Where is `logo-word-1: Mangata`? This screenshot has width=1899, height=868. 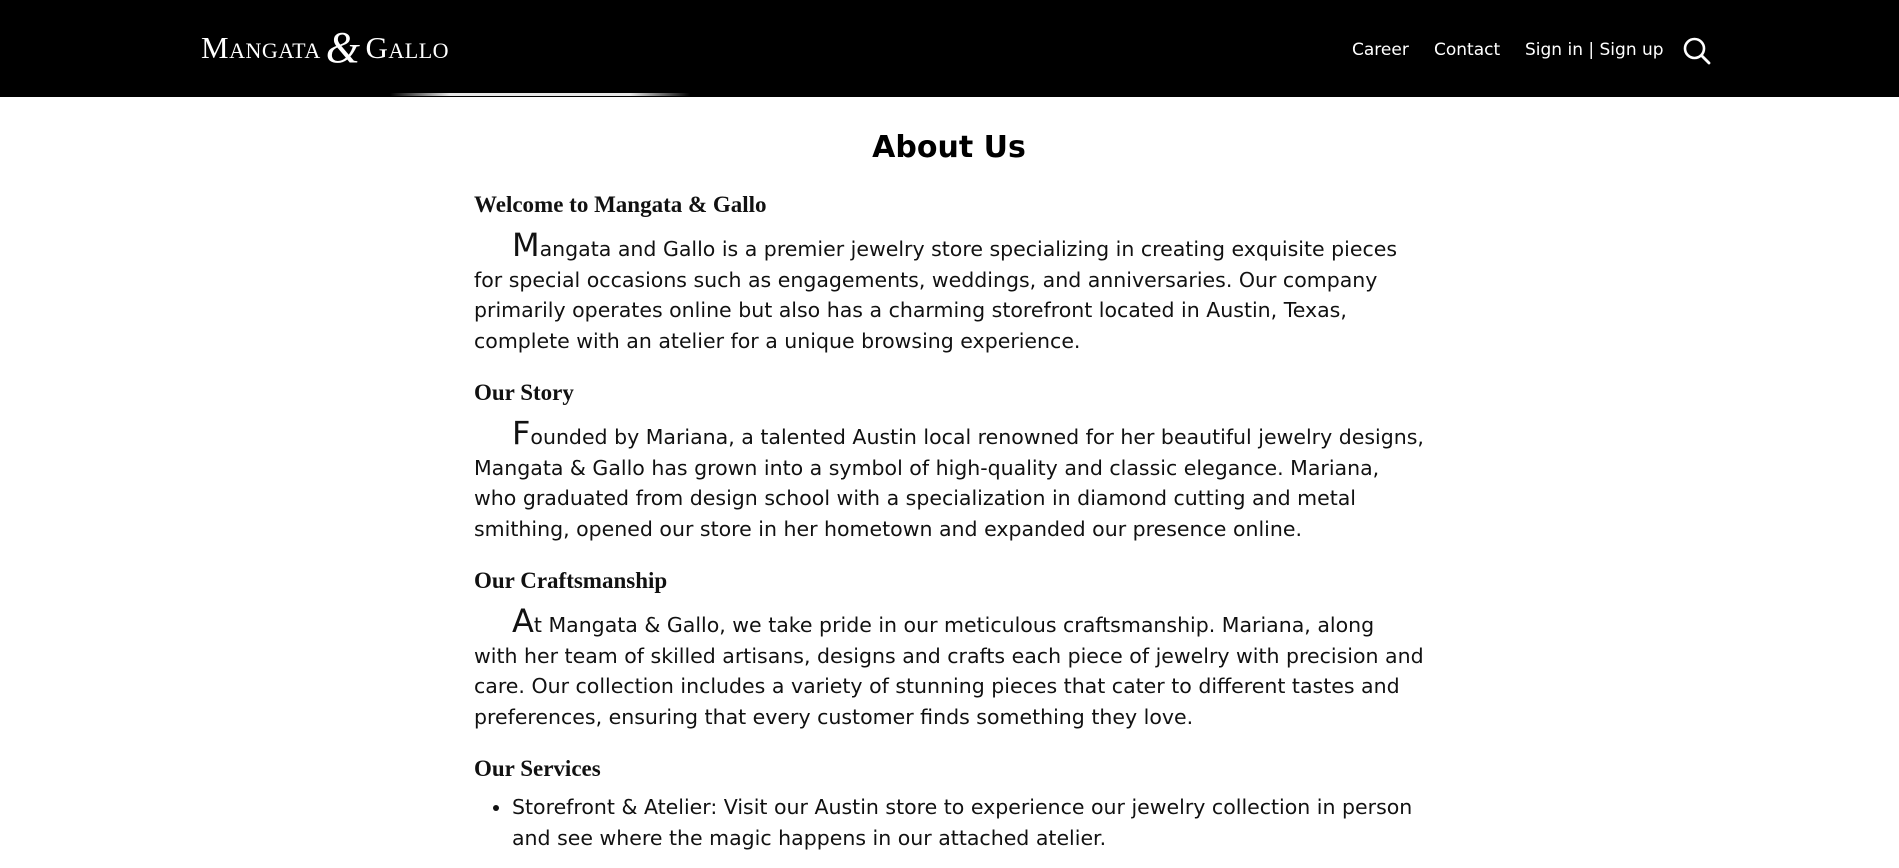 logo-word-1: Mangata is located at coordinates (261, 47).